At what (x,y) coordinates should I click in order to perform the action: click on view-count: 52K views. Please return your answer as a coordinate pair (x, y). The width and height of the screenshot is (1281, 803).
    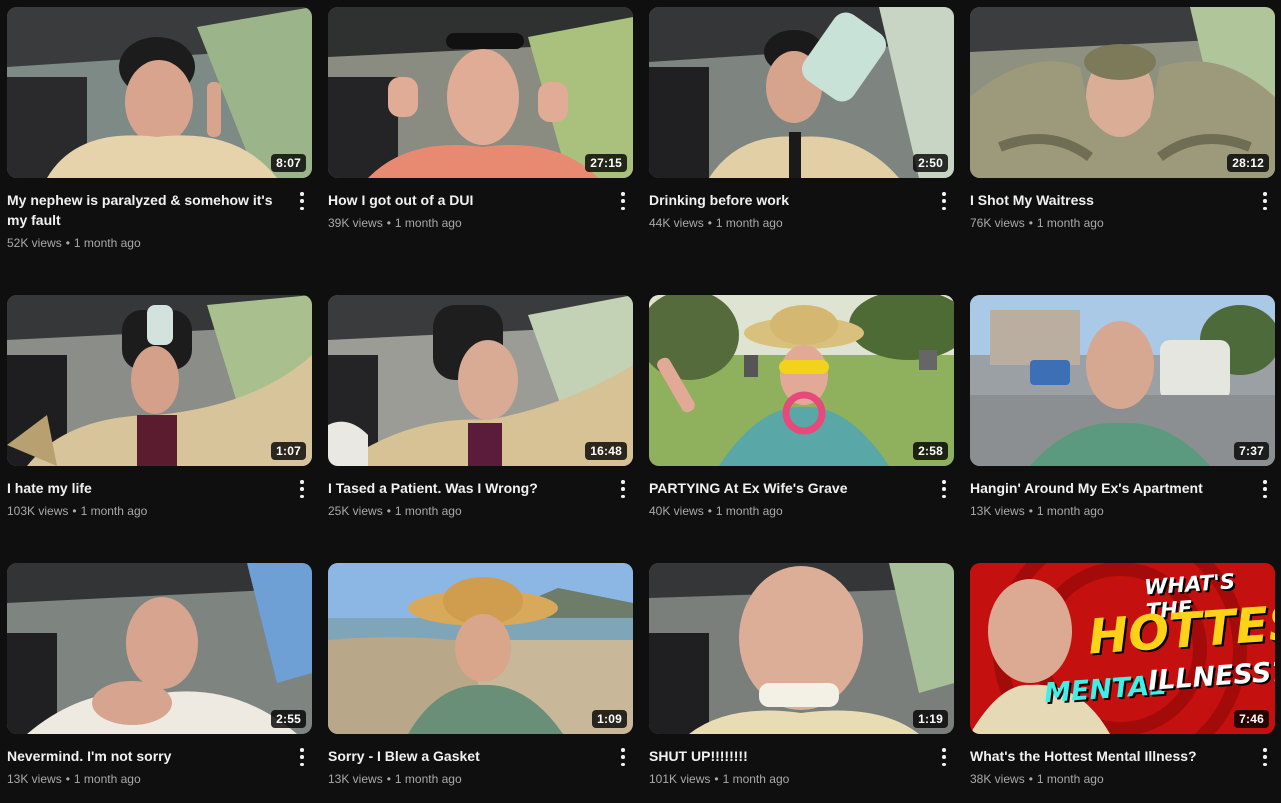
    Looking at the image, I should click on (34, 243).